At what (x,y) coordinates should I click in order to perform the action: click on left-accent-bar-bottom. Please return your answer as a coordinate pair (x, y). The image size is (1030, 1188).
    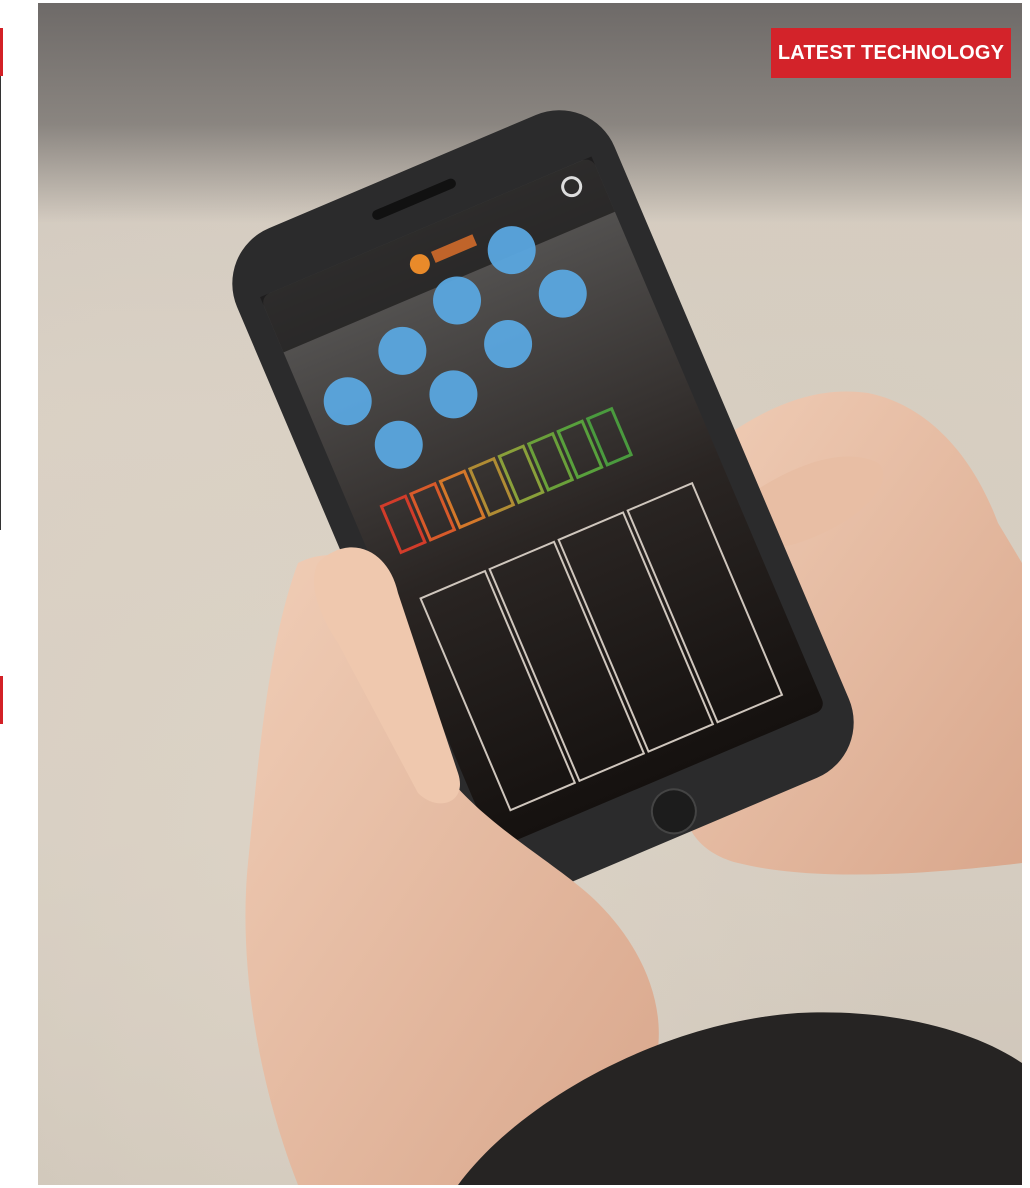
    Looking at the image, I should click on (1, 700).